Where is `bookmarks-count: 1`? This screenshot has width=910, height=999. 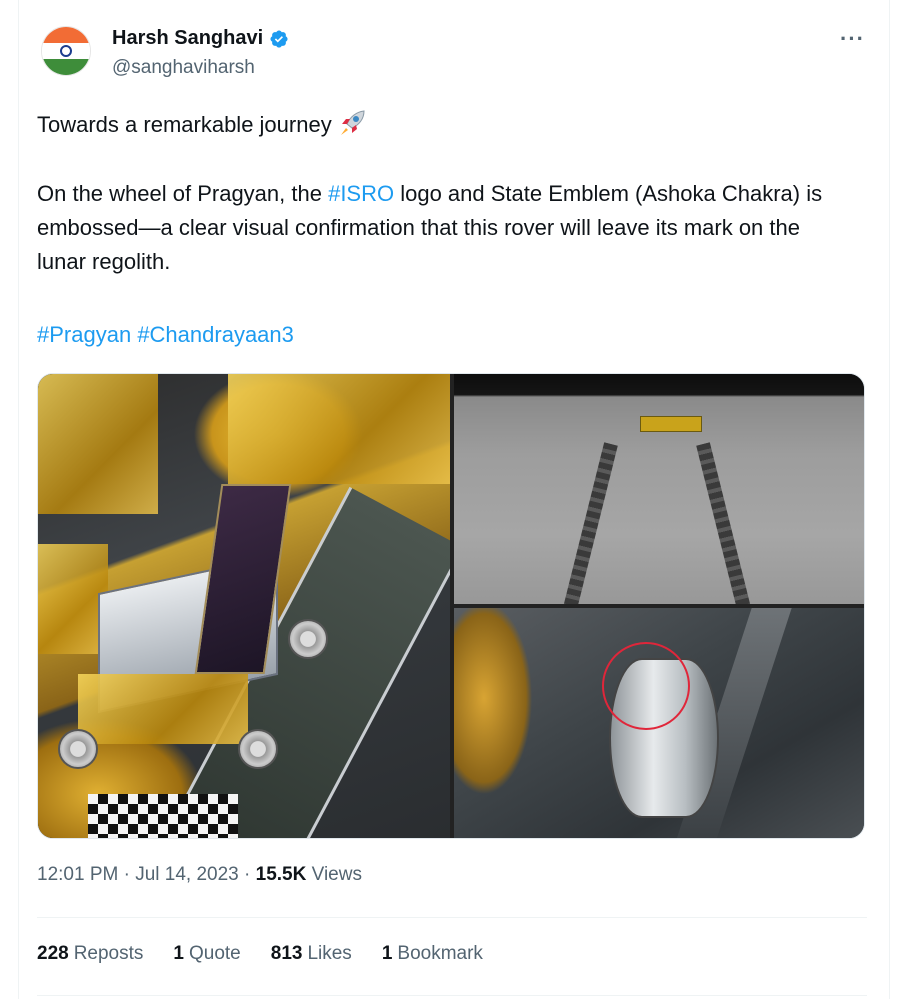 bookmarks-count: 1 is located at coordinates (387, 953).